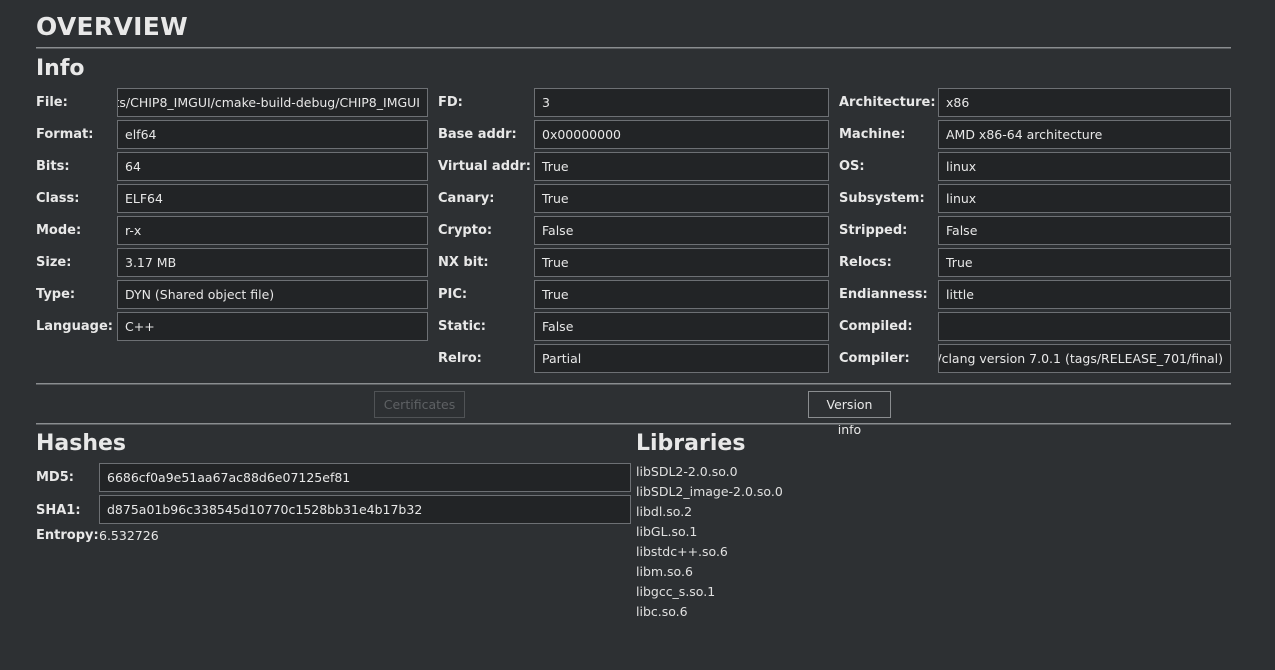  What do you see at coordinates (465, 230) in the screenshot?
I see `crypto-label: Crypto:` at bounding box center [465, 230].